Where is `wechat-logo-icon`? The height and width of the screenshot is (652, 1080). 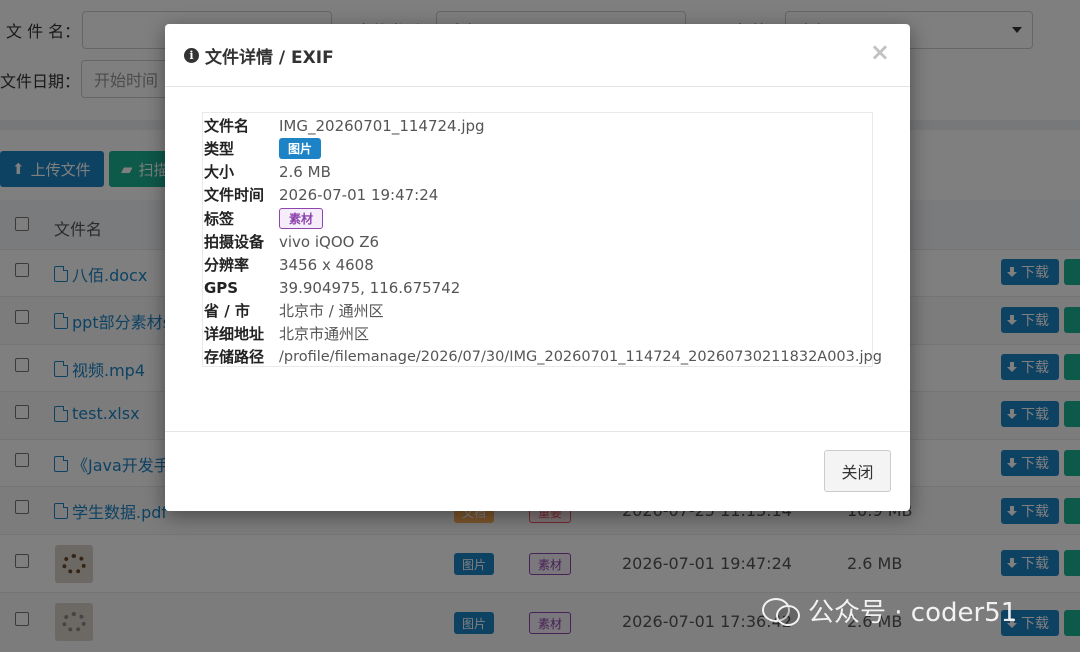
wechat-logo-icon is located at coordinates (781, 611).